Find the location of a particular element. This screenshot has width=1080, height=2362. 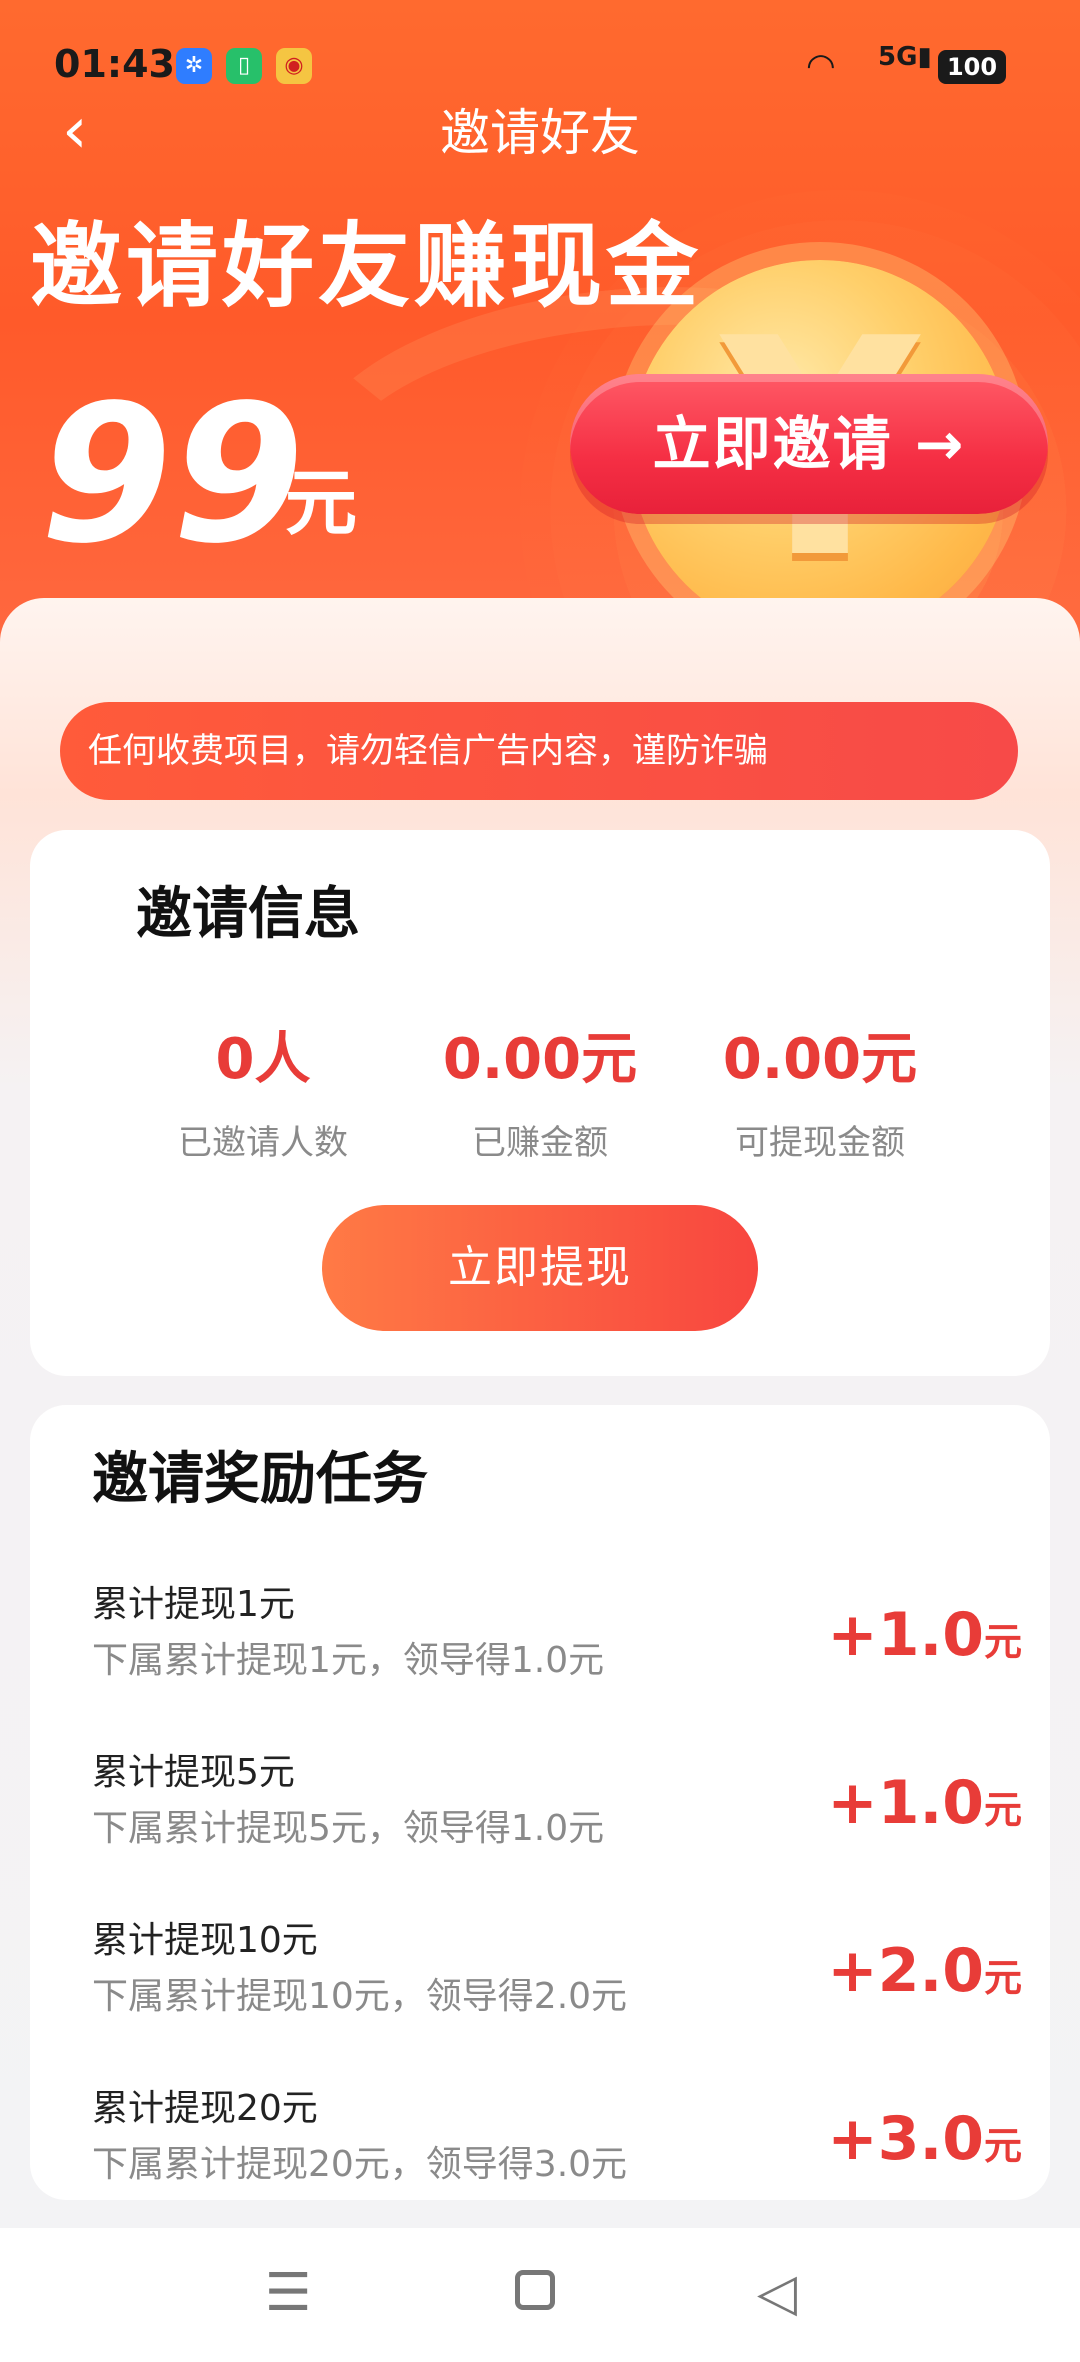

invite-info-title: 邀请信息 is located at coordinates (248, 914).